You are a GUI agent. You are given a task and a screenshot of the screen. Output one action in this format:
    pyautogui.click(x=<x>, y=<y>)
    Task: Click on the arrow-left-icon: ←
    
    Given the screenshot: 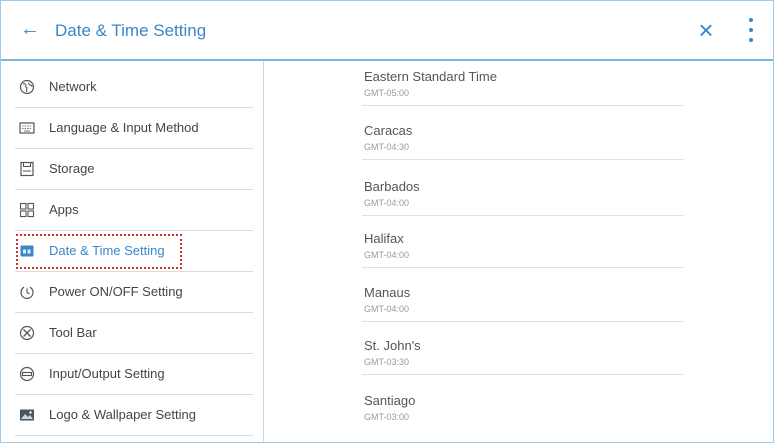 What is the action you would take?
    pyautogui.click(x=30, y=29)
    